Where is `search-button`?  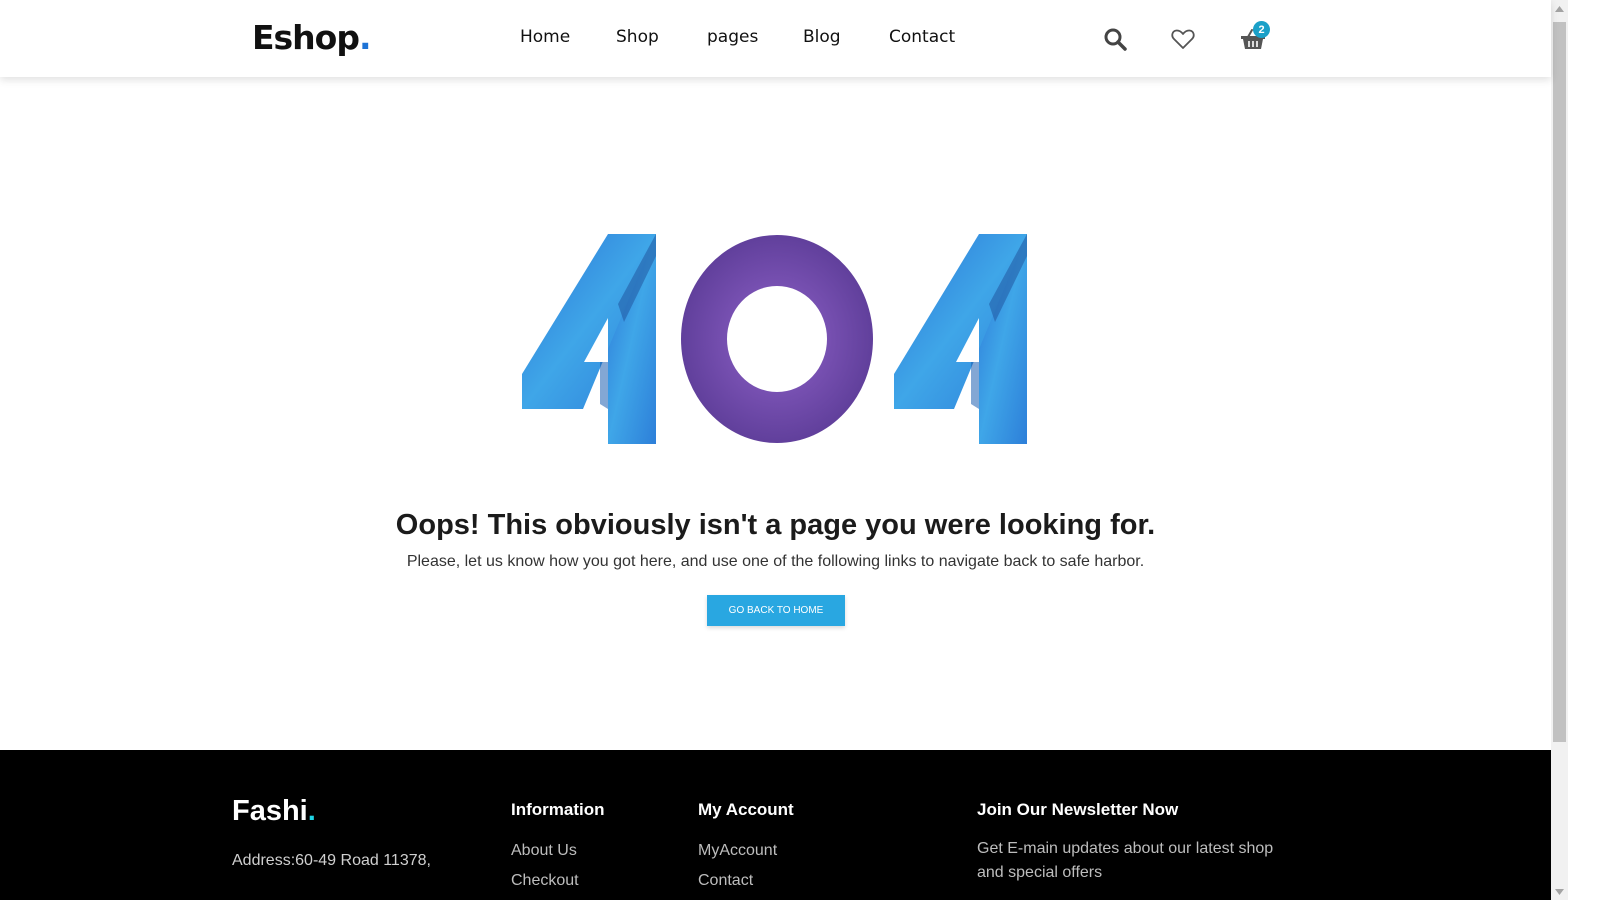 search-button is located at coordinates (1115, 39).